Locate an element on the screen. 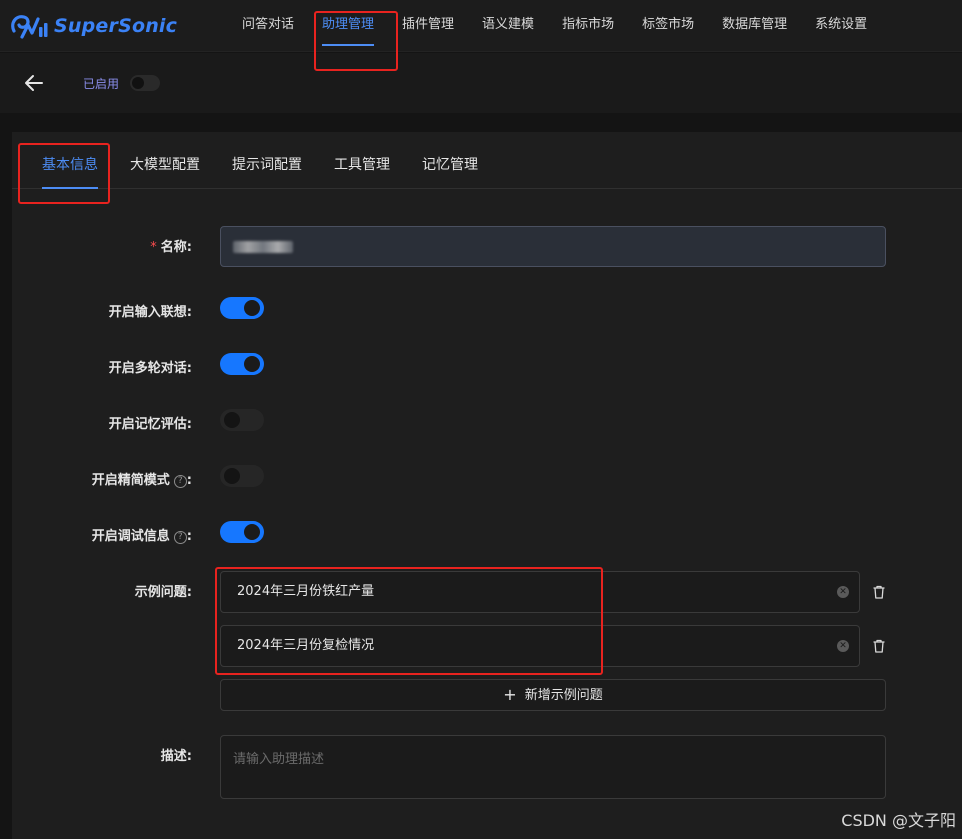  supersonic-logo-icon is located at coordinates (29, 27).